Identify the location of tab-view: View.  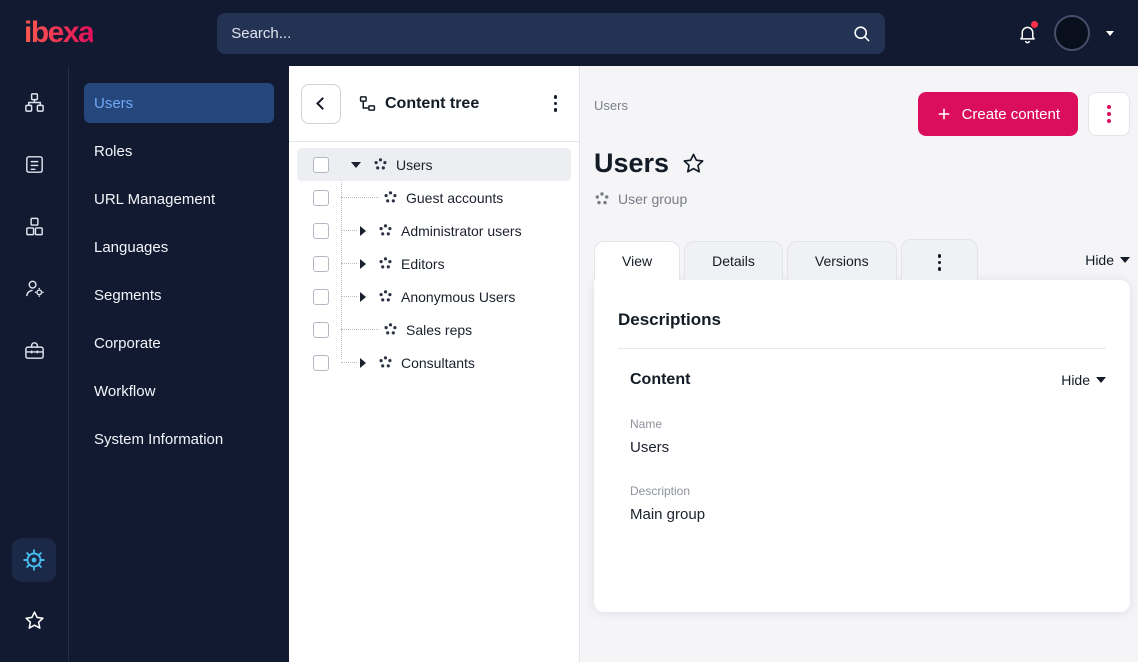
(637, 260).